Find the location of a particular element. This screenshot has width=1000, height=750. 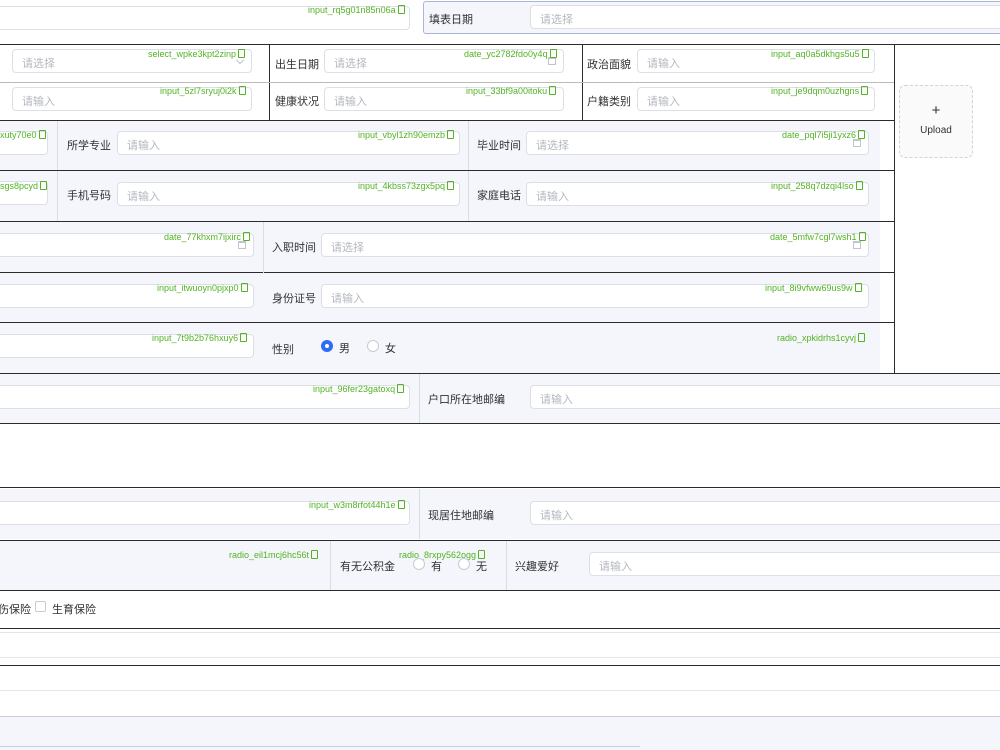

major-tag: input_vbyl1zh90emzb is located at coordinates (406, 135).